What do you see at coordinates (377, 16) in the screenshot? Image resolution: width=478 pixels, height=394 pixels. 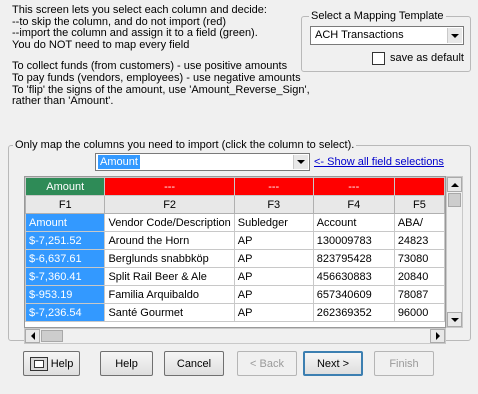 I see `mapping-template-legend: Select a Mapping Template` at bounding box center [377, 16].